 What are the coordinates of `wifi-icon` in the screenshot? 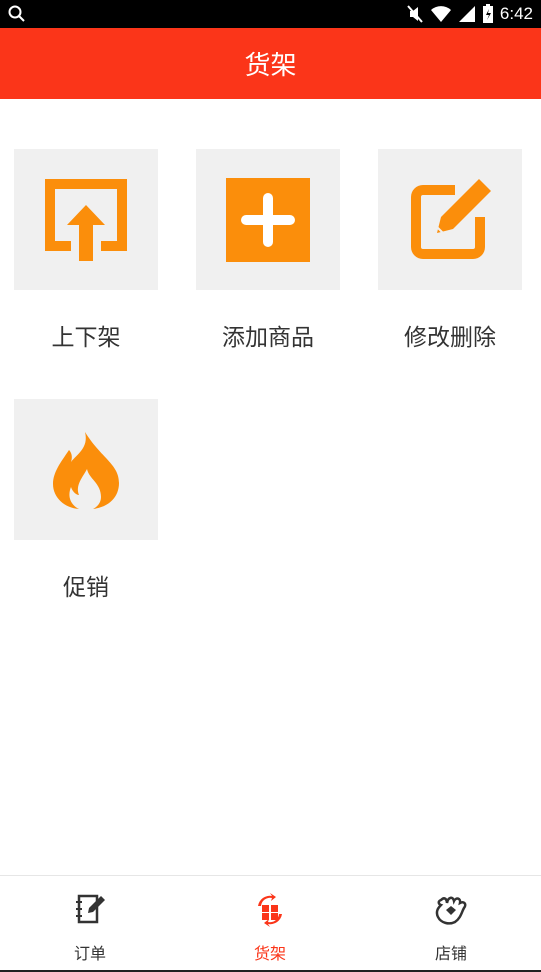 It's located at (440, 14).